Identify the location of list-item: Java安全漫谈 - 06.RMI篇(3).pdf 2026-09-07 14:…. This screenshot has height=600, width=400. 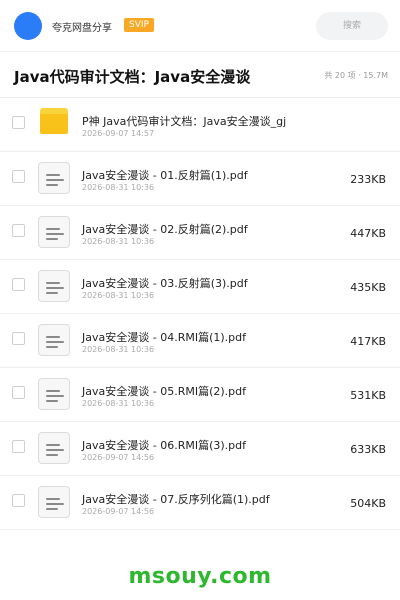
(200, 449).